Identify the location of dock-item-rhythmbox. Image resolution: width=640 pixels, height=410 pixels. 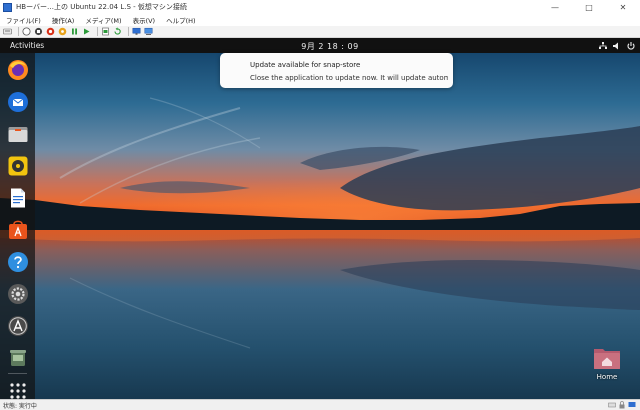
(17, 165).